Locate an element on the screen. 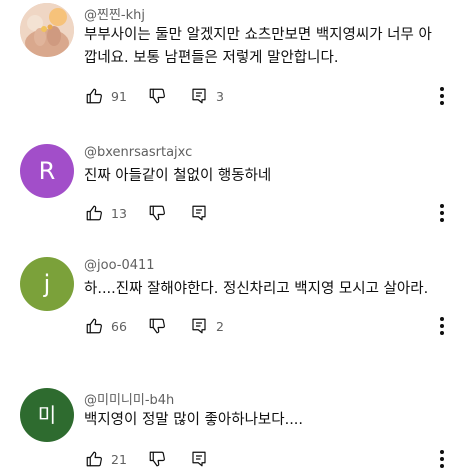 Image resolution: width=471 pixels, height=473 pixels. comment-actions: 13 is located at coordinates (146, 213).